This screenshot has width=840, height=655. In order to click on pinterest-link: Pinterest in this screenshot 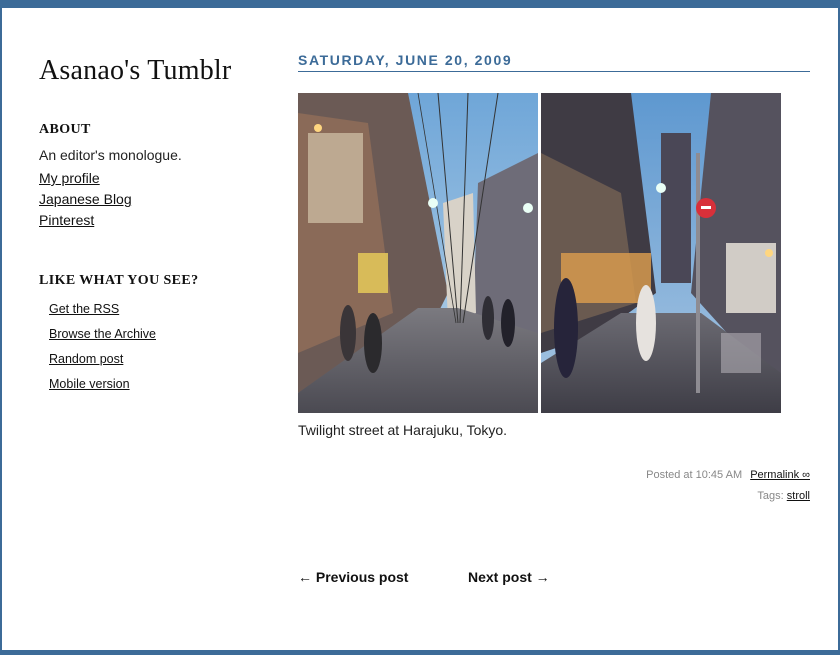, I will do `click(66, 220)`.